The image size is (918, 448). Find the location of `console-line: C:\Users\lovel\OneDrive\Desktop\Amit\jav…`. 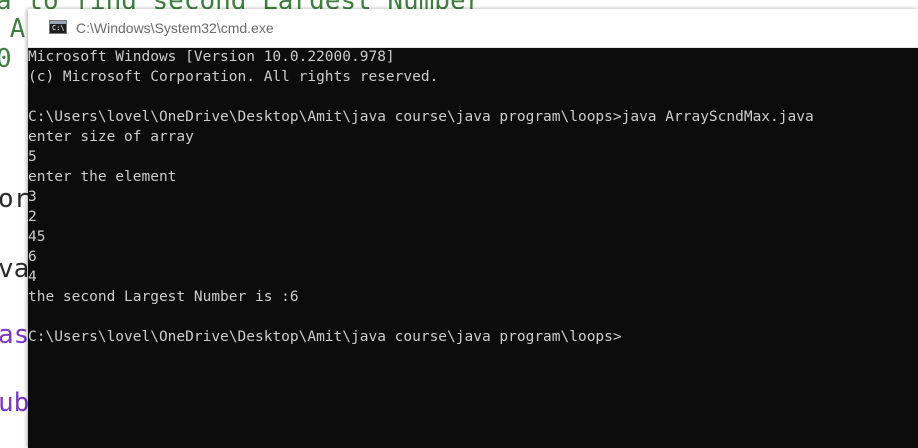

console-line: C:\Users\lovel\OneDrive\Desktop\Amit\jav… is located at coordinates (421, 117).